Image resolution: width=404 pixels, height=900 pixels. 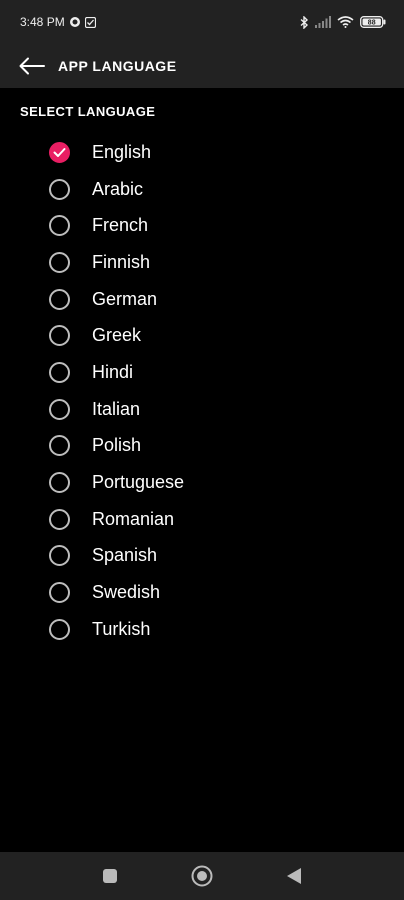 What do you see at coordinates (88, 111) in the screenshot?
I see `section-title: SELECT LANGUAGE` at bounding box center [88, 111].